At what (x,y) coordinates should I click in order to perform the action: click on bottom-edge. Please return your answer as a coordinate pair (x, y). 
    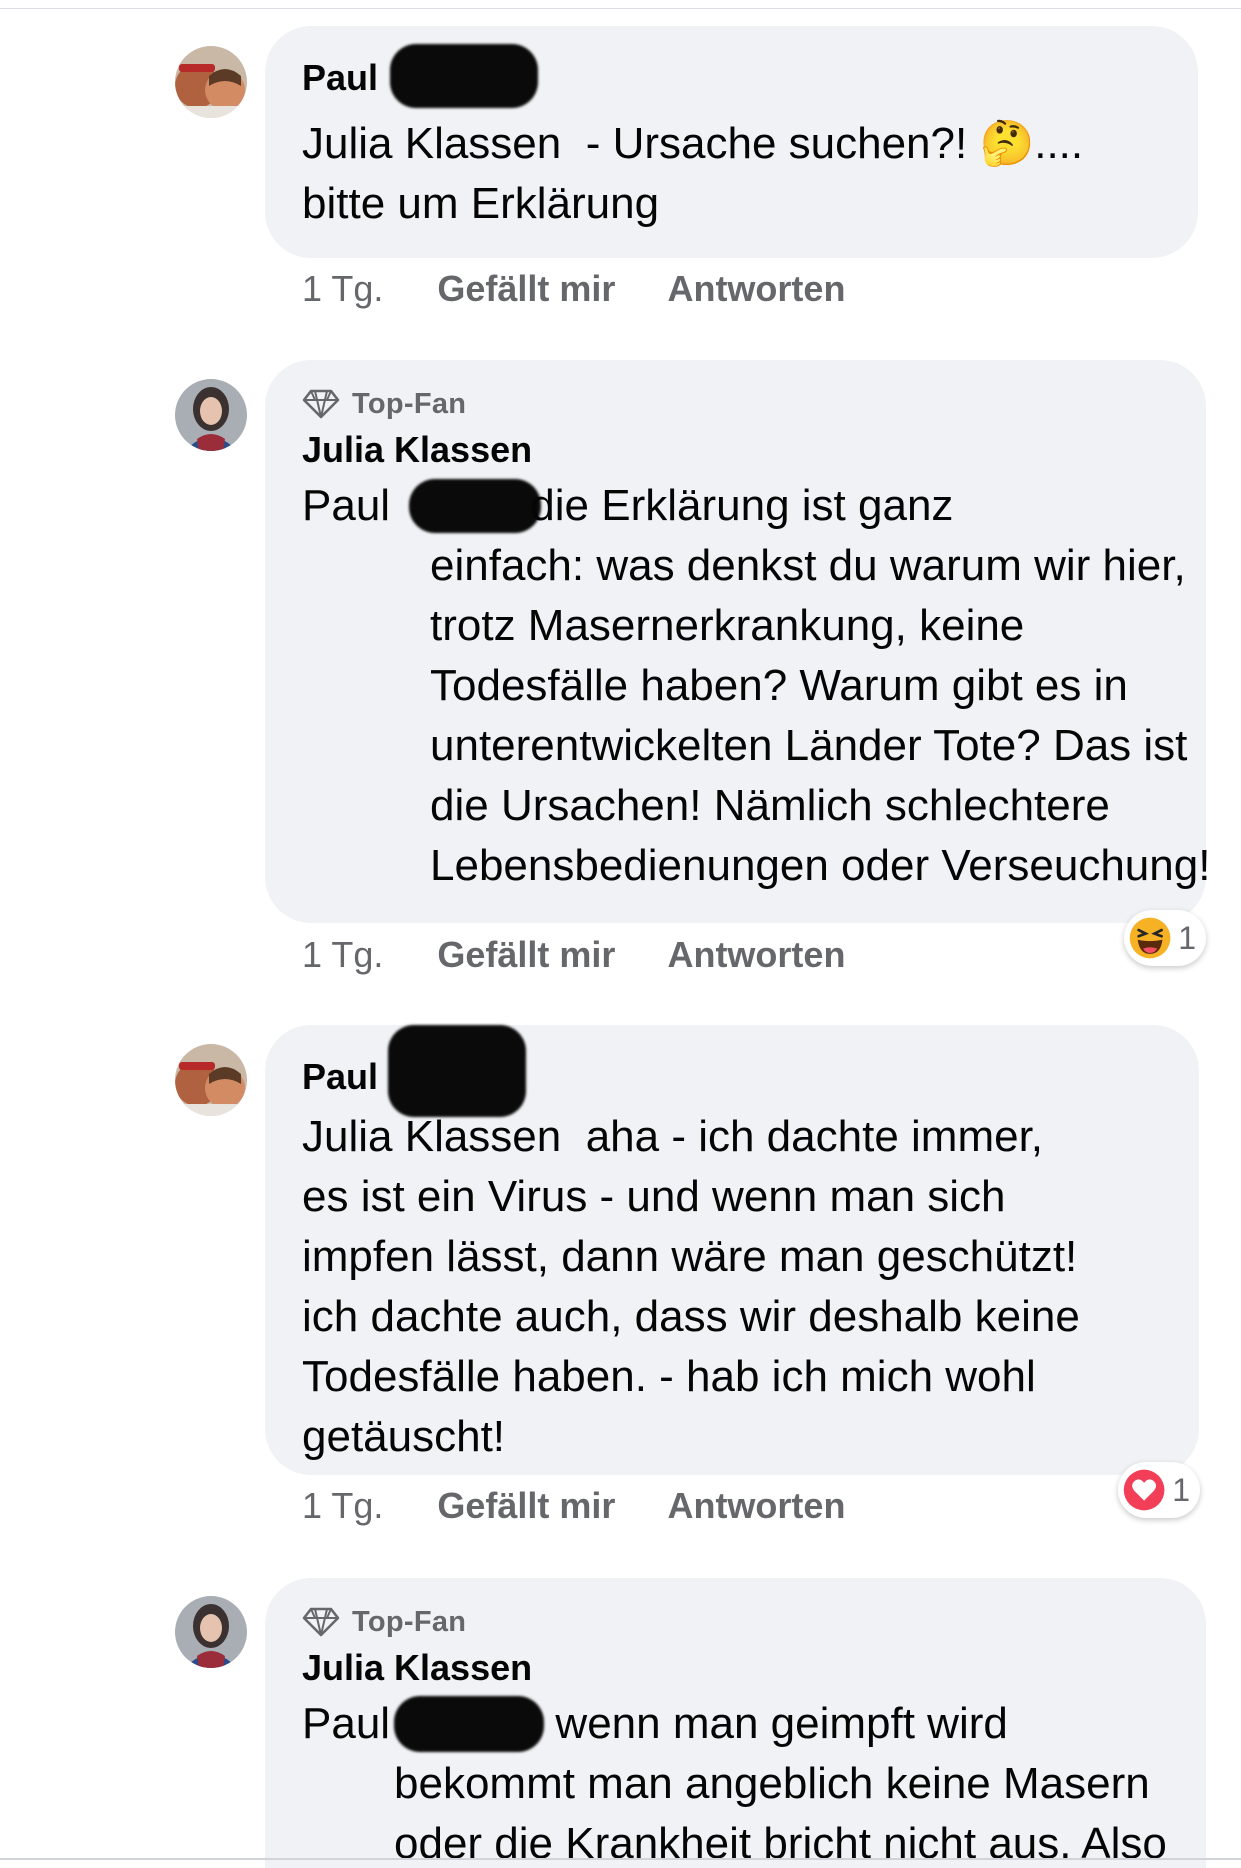
    Looking at the image, I should click on (620, 1859).